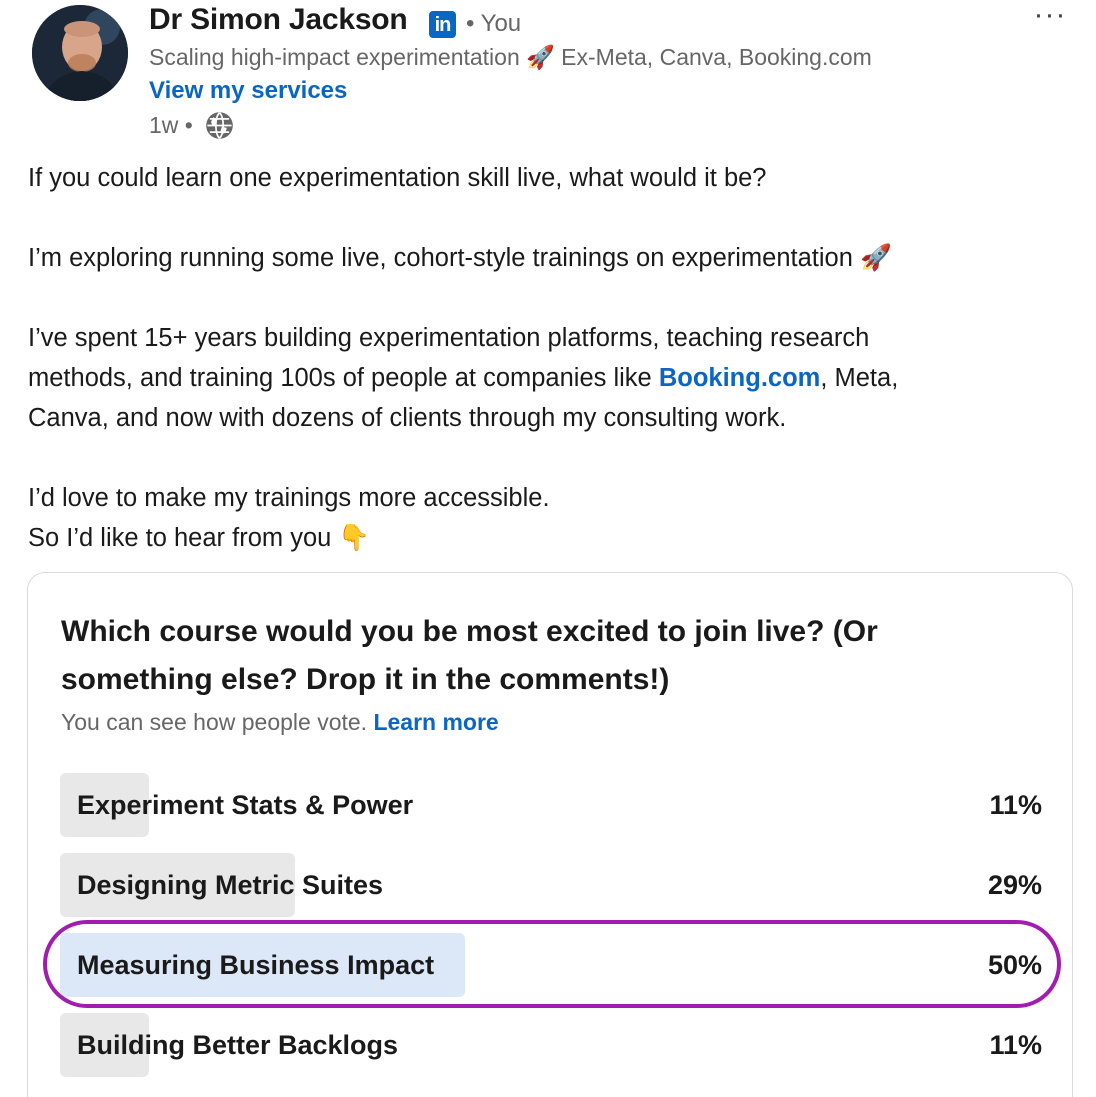  Describe the element at coordinates (1050, 15) in the screenshot. I see `more-options-icon: ···` at that location.